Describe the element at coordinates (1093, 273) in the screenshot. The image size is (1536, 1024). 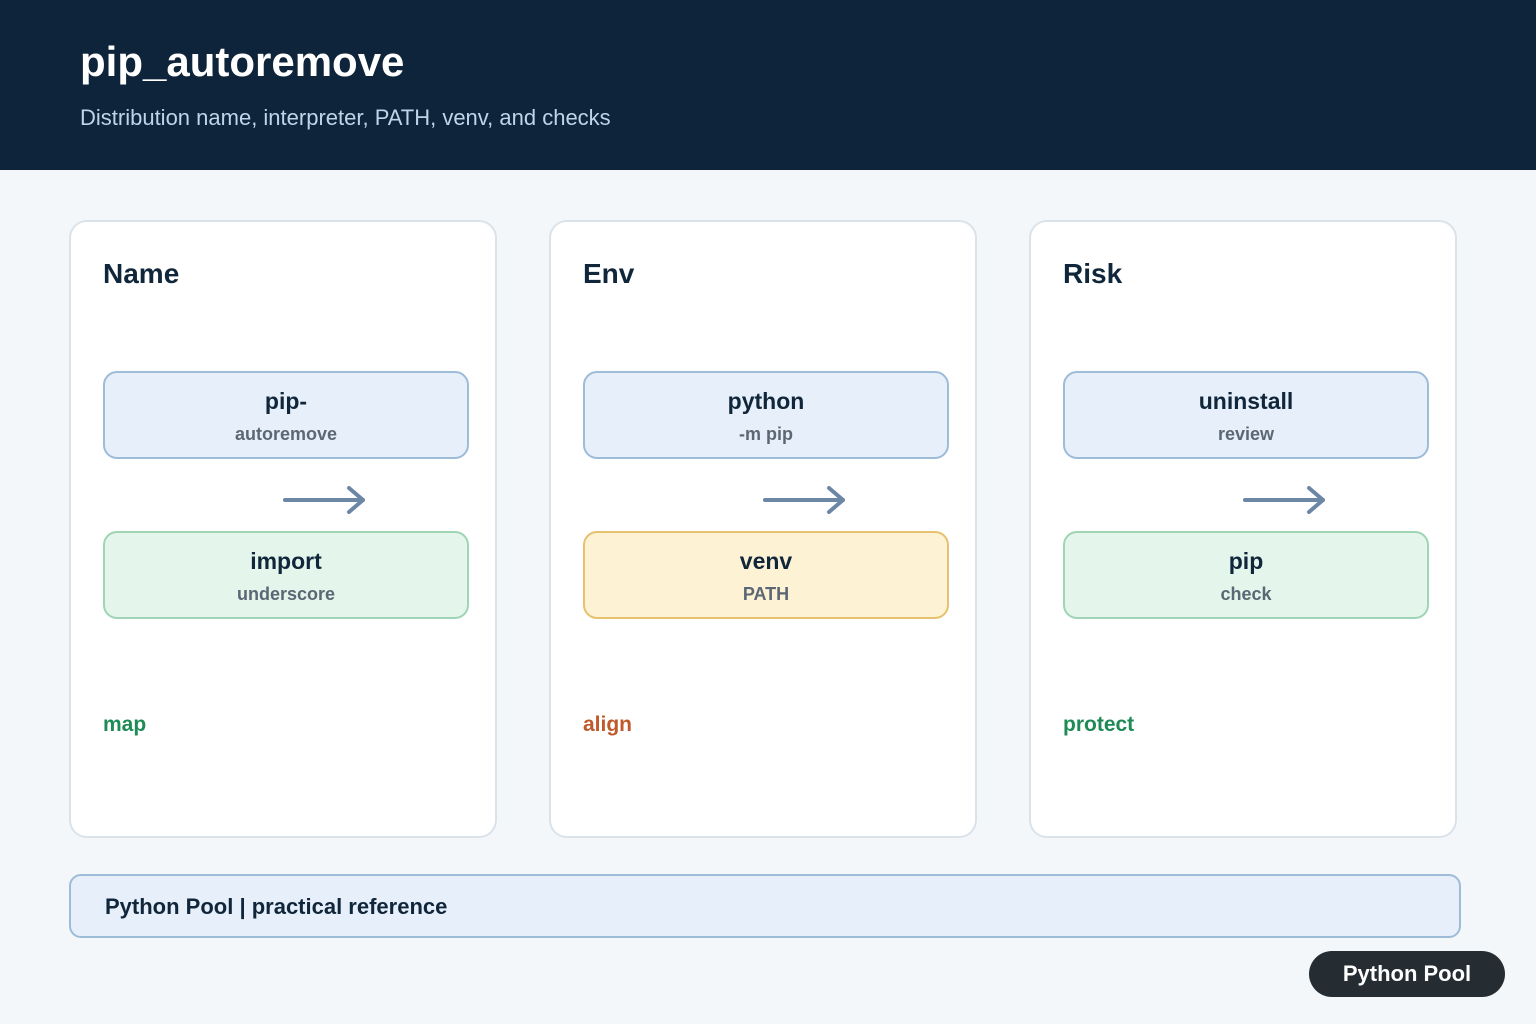
I see `card-title: Risk` at that location.